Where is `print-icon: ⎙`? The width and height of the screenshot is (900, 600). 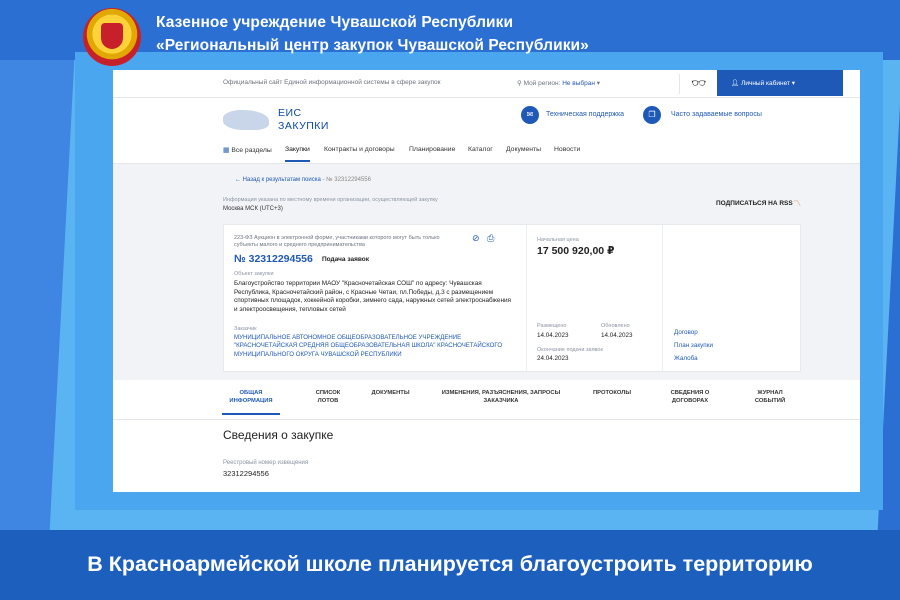 print-icon: ⎙ is located at coordinates (490, 238).